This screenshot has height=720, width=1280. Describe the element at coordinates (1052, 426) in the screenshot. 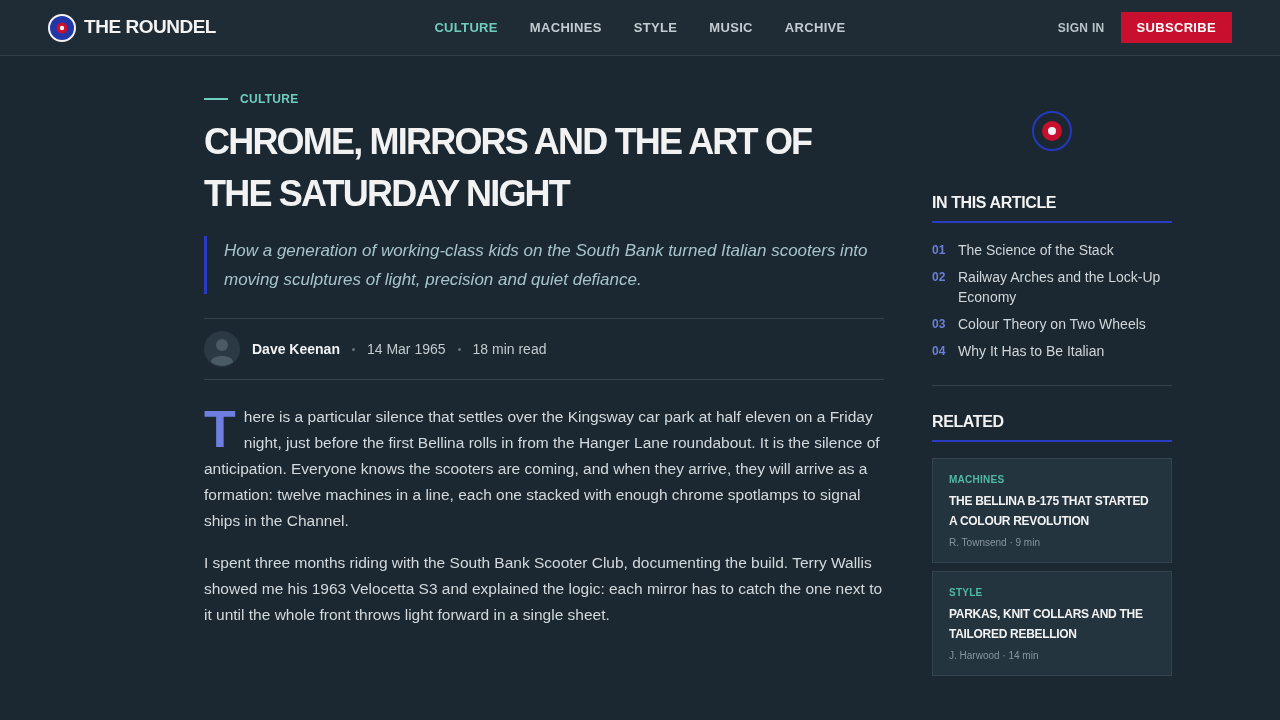

I see `related-heading: RELATED` at that location.